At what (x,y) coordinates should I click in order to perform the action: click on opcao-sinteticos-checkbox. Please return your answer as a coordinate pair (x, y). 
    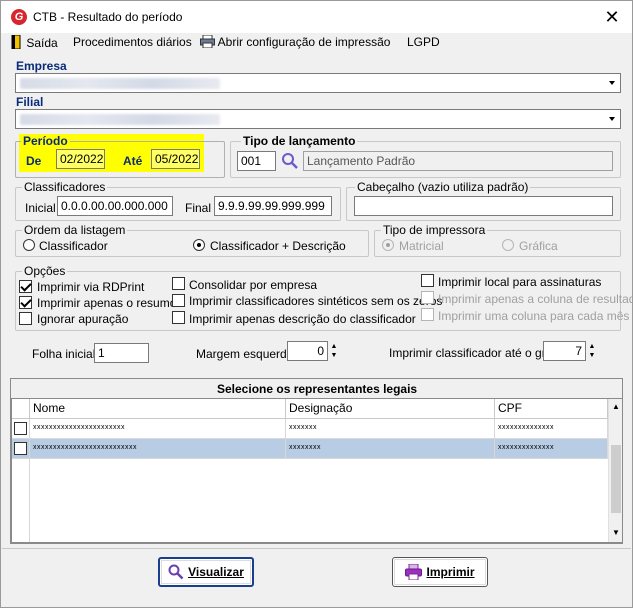
    Looking at the image, I should click on (178, 300).